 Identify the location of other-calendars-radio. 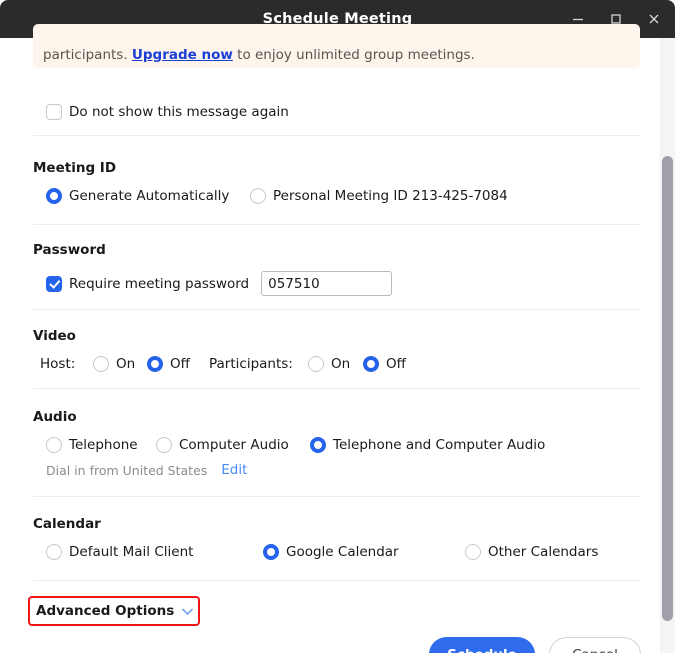
(473, 552).